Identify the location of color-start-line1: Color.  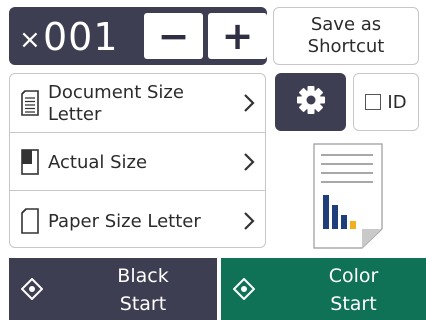
(353, 276).